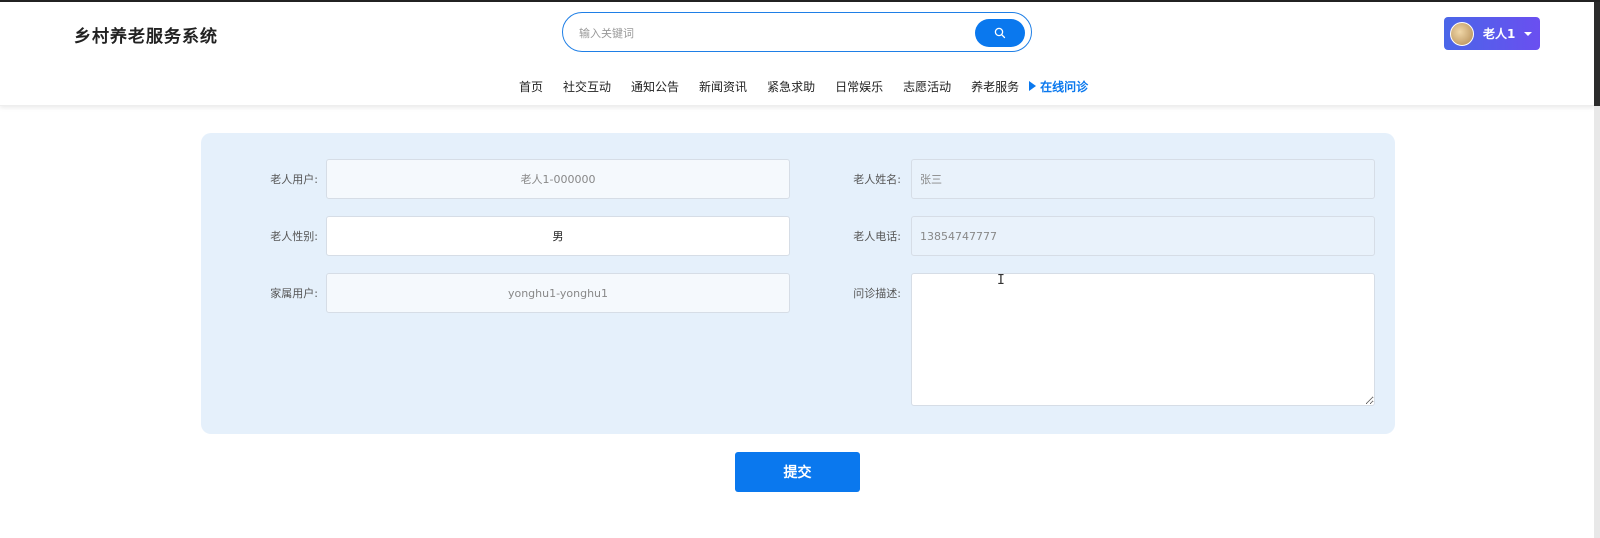 This screenshot has width=1600, height=538. I want to click on caret-down-icon, so click(1528, 33).